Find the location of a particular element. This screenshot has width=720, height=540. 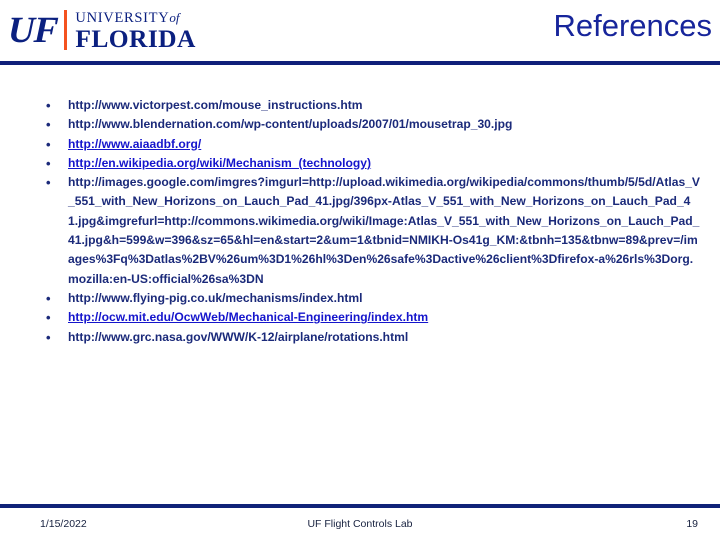

uf-logo: UF UNIVERSITYof FLORIDA is located at coordinates (101, 30).